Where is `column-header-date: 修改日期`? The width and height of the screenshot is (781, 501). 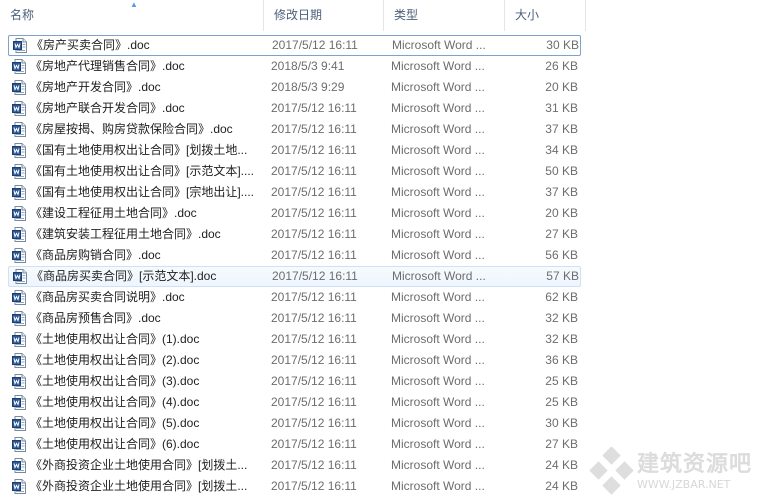
column-header-date: 修改日期 is located at coordinates (324, 15).